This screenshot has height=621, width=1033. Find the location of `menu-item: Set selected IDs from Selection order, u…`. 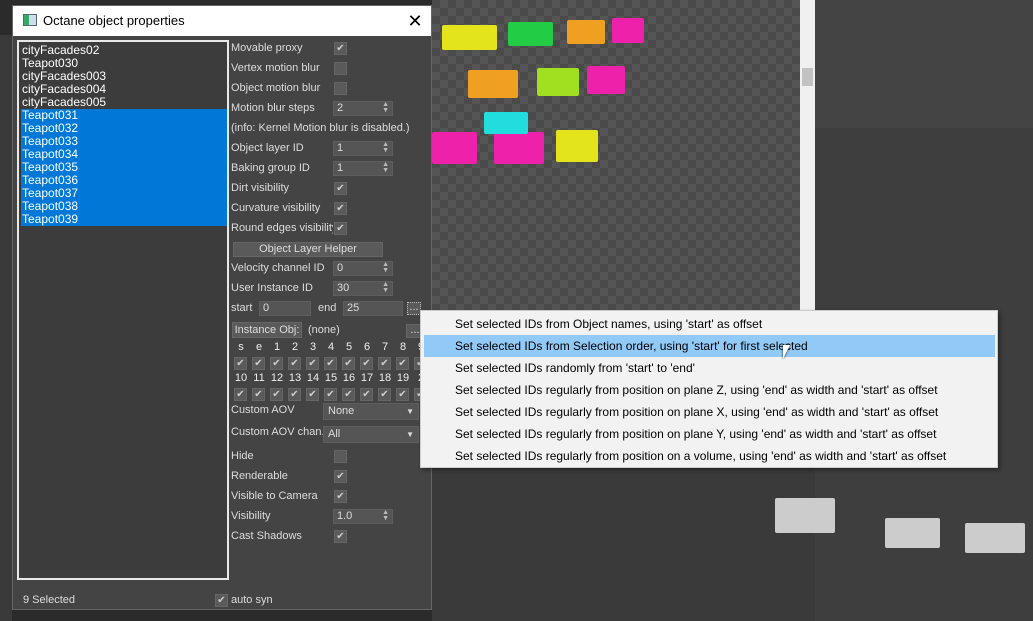

menu-item: Set selected IDs from Selection order, u… is located at coordinates (709, 346).